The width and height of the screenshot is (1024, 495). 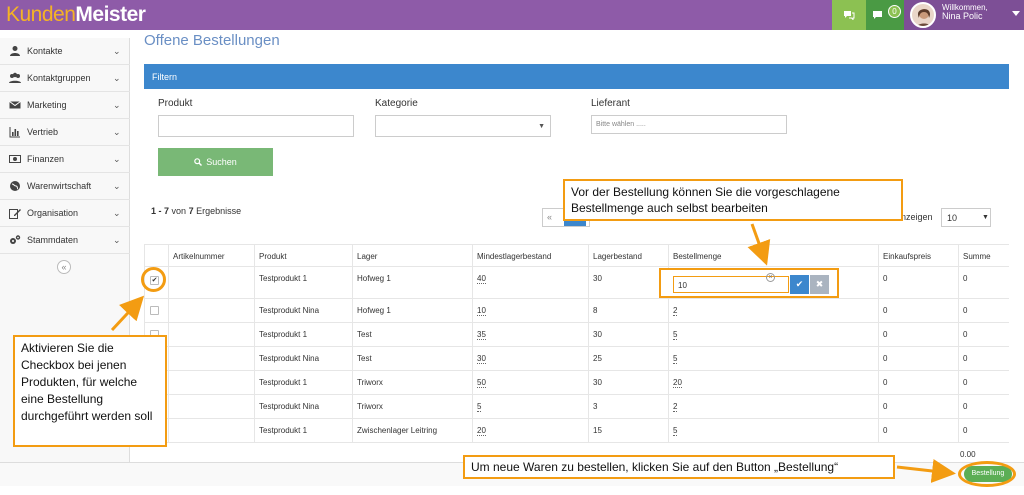 I want to click on table-row: Testprodukt 1 Triworx 50 30 20 0 0, so click(x=576, y=383).